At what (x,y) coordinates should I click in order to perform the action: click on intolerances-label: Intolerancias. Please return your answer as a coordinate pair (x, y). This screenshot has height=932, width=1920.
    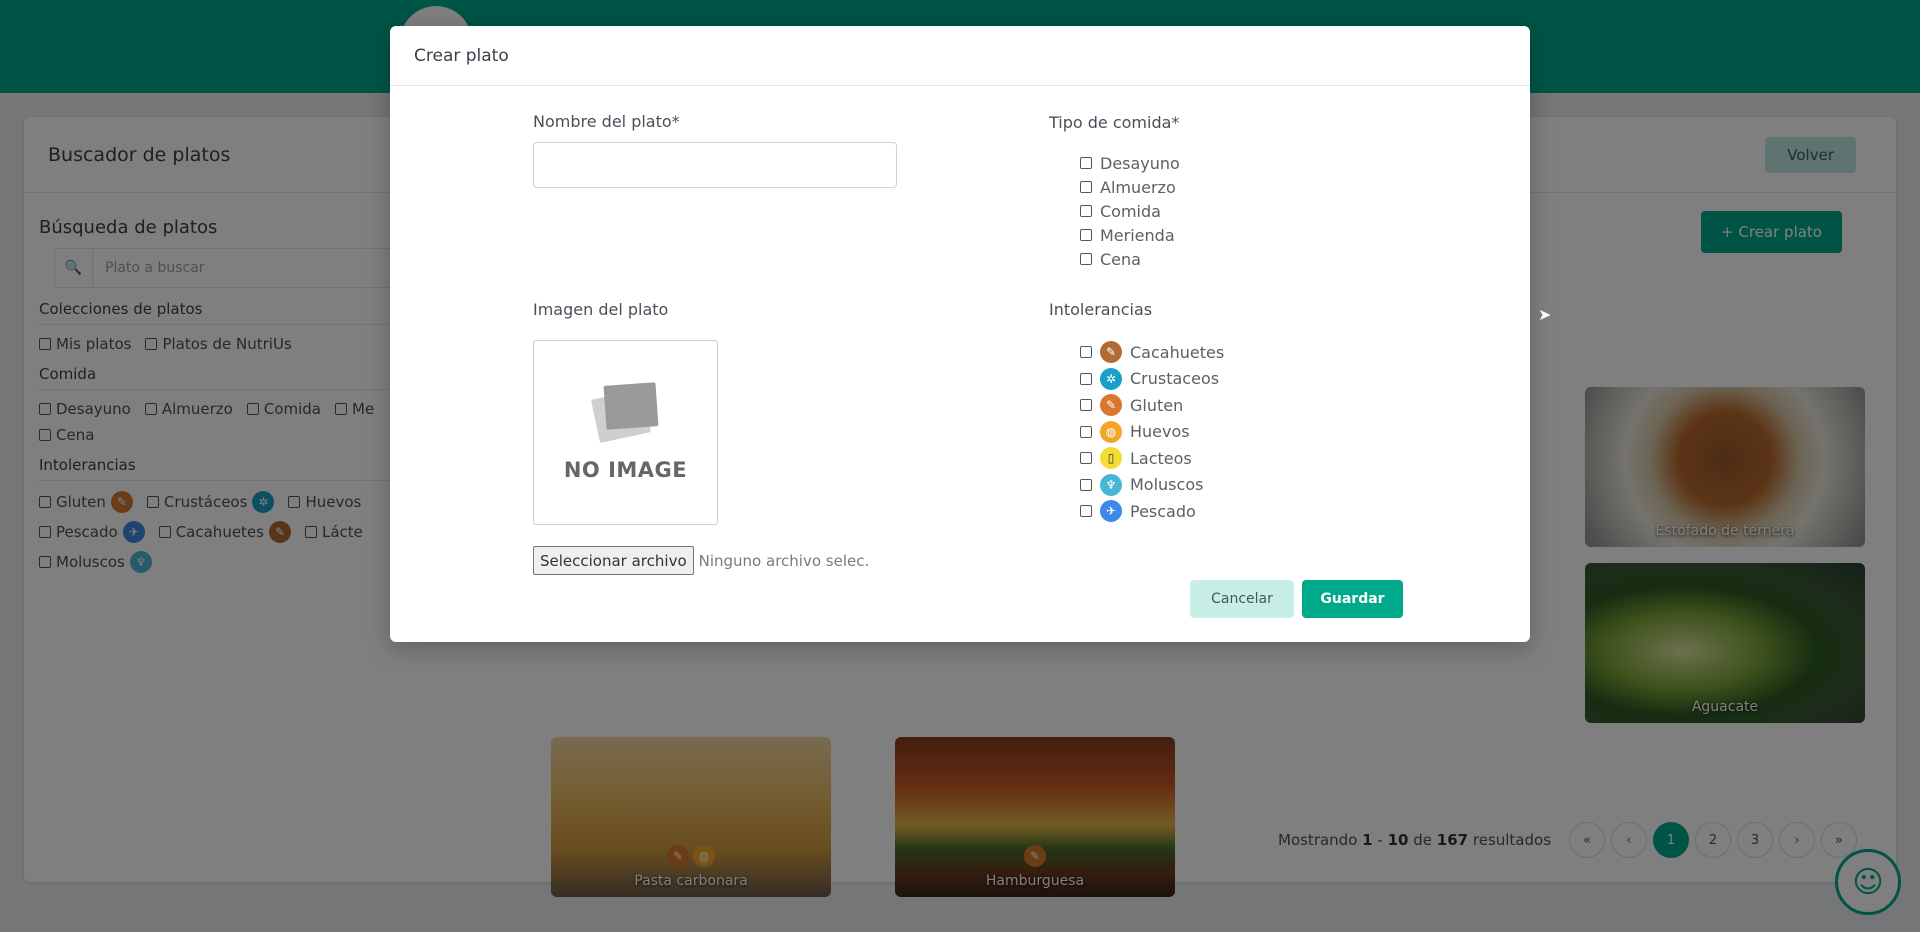
    Looking at the image, I should click on (1101, 309).